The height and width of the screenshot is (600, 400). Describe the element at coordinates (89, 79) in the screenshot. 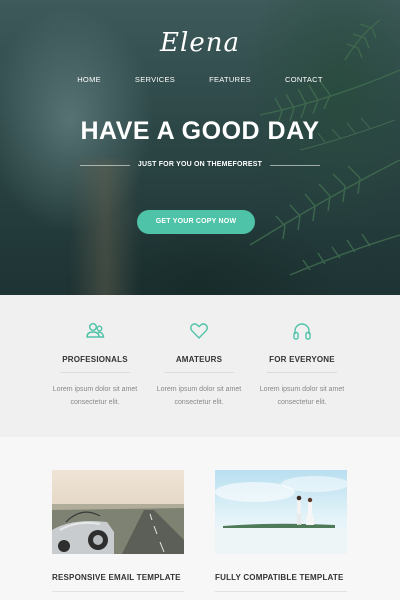

I see `nav-item-home: HOME` at that location.